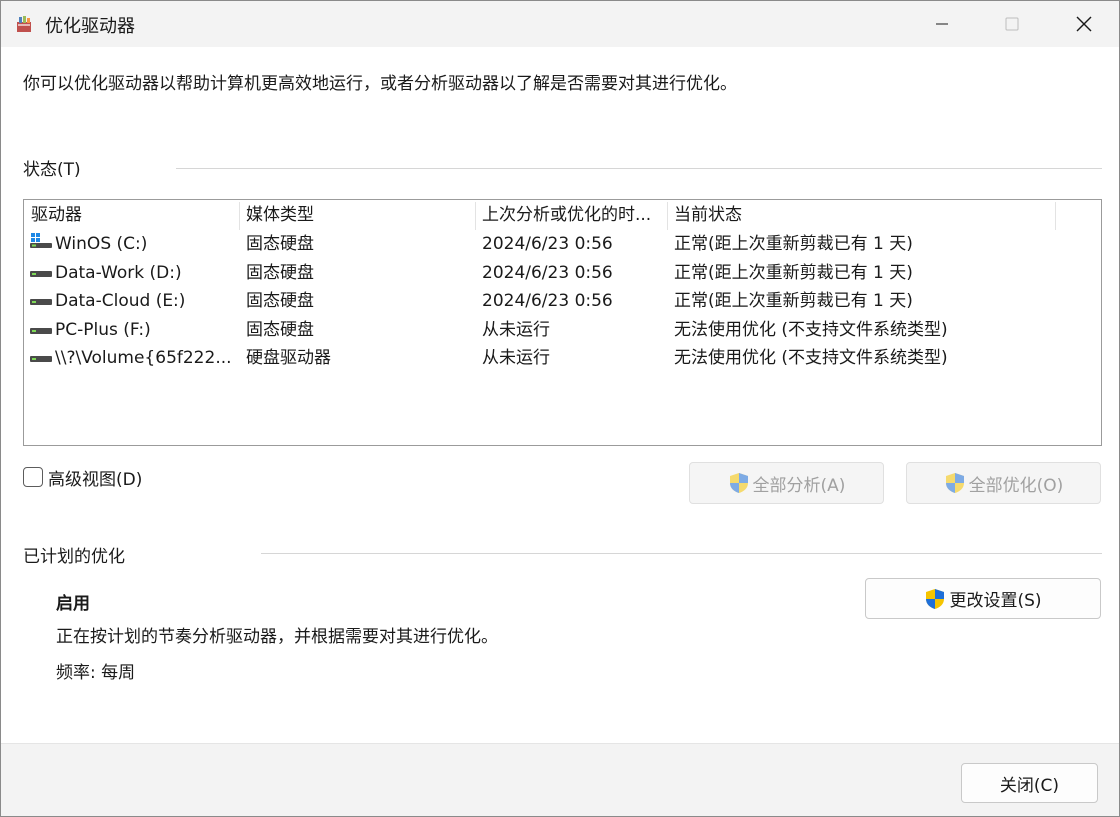  Describe the element at coordinates (861, 215) in the screenshot. I see `column-header-status: 当前状态` at that location.